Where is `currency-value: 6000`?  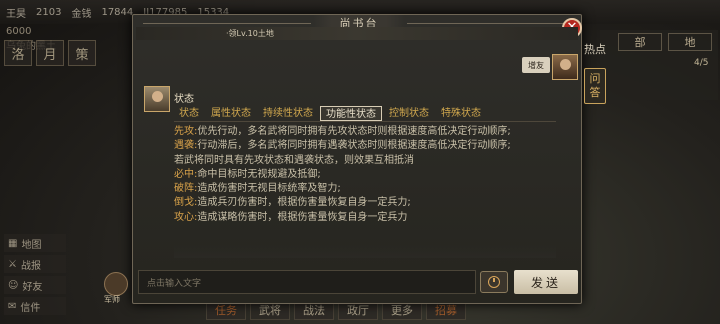
currency-value: 6000 is located at coordinates (19, 31).